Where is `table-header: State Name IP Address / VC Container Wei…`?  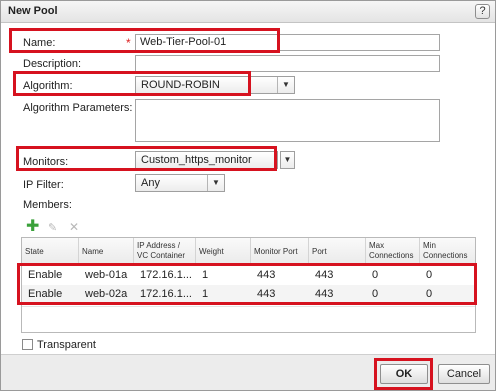 table-header: State Name IP Address / VC Container Wei… is located at coordinates (248, 251).